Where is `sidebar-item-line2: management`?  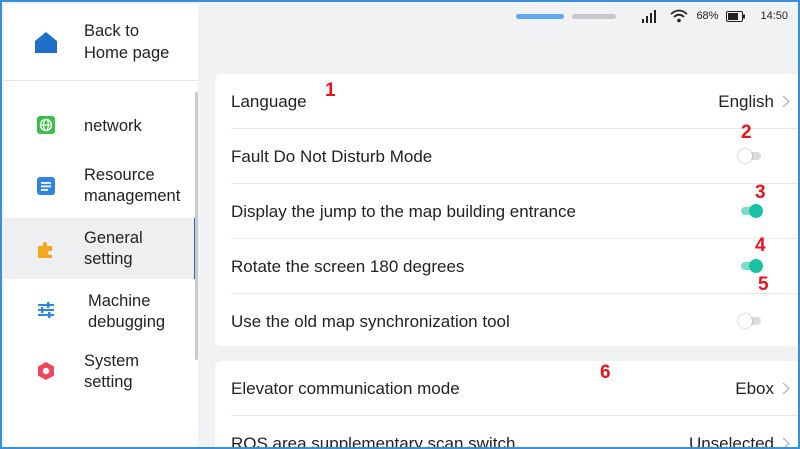
sidebar-item-line2: management is located at coordinates (132, 196).